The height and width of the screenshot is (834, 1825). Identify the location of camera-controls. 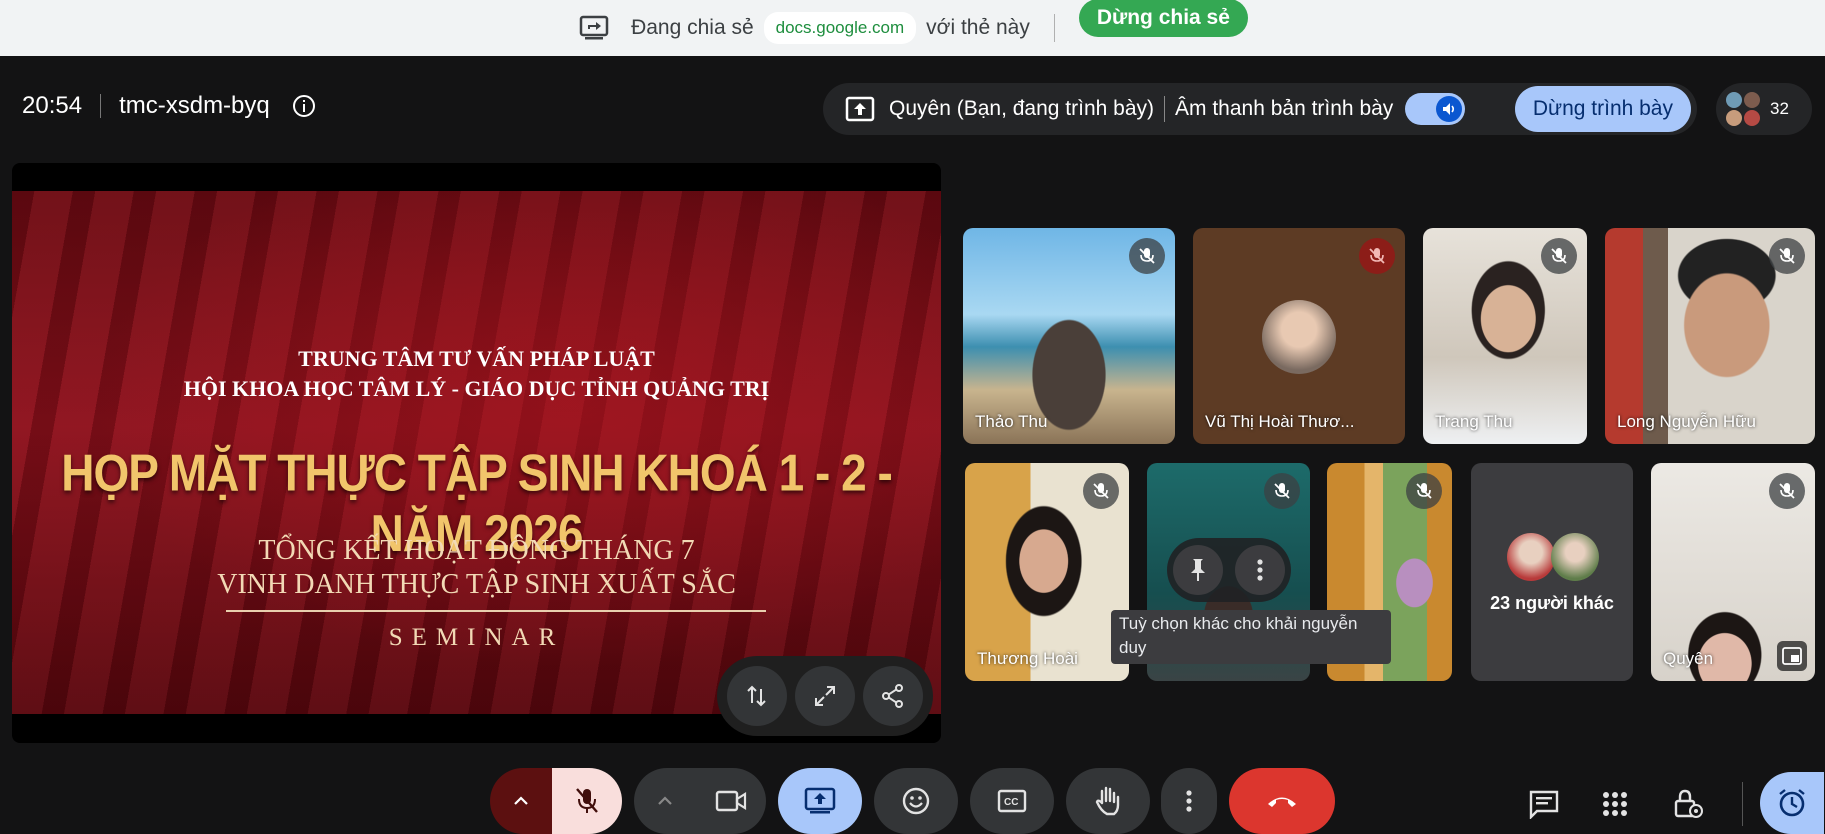
(700, 801).